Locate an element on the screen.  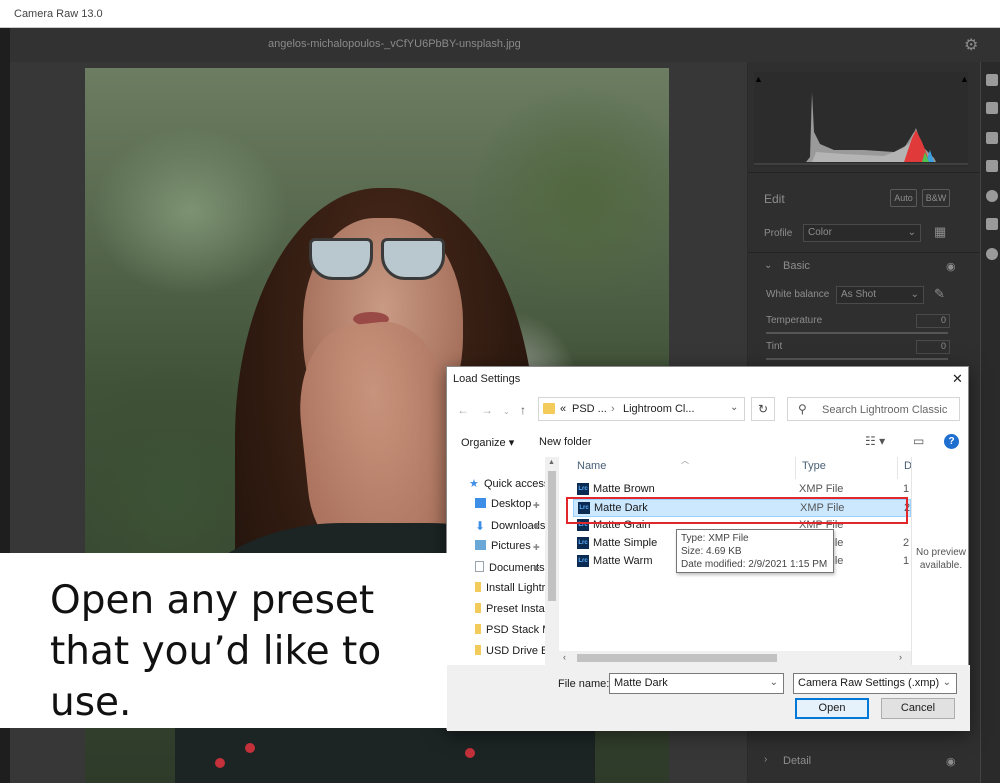
detail-section: › Detail ◉ is located at coordinates (864, 762).